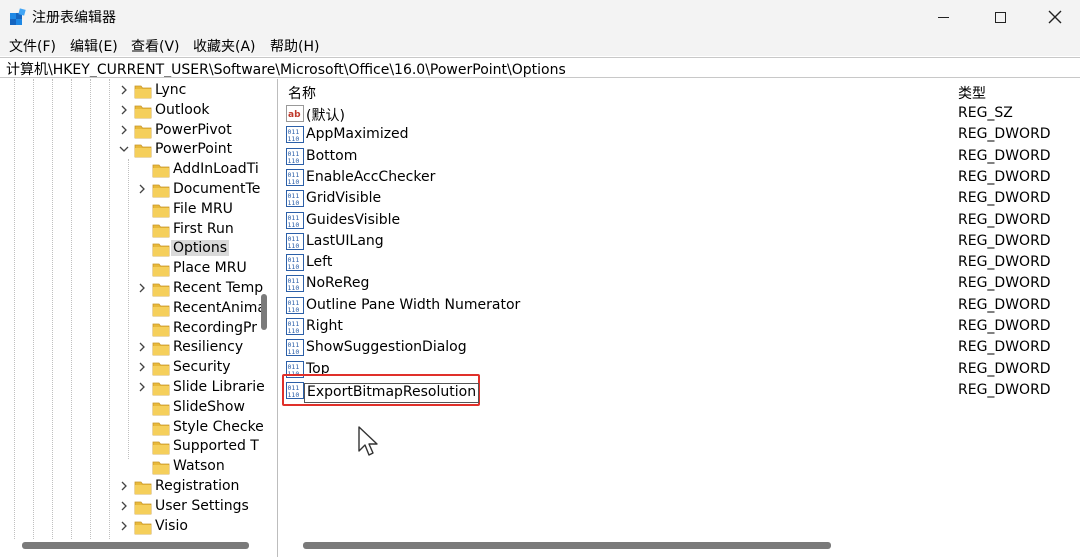  I want to click on menu-edit: 编辑(E), so click(94, 46).